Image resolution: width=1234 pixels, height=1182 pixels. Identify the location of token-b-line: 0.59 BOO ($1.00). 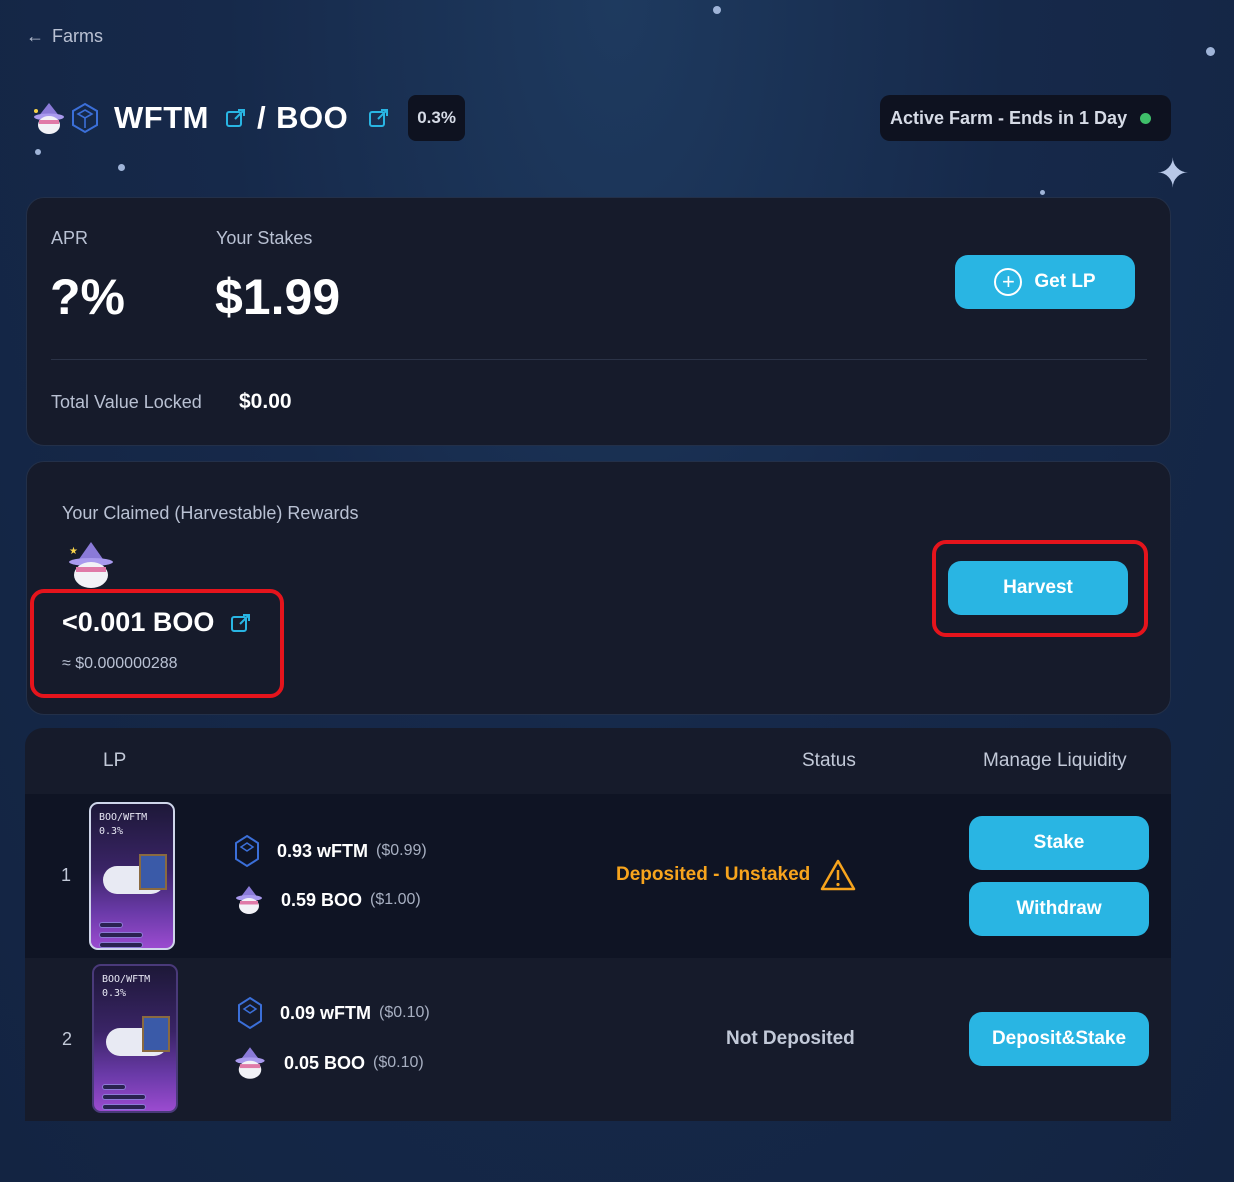
(327, 900).